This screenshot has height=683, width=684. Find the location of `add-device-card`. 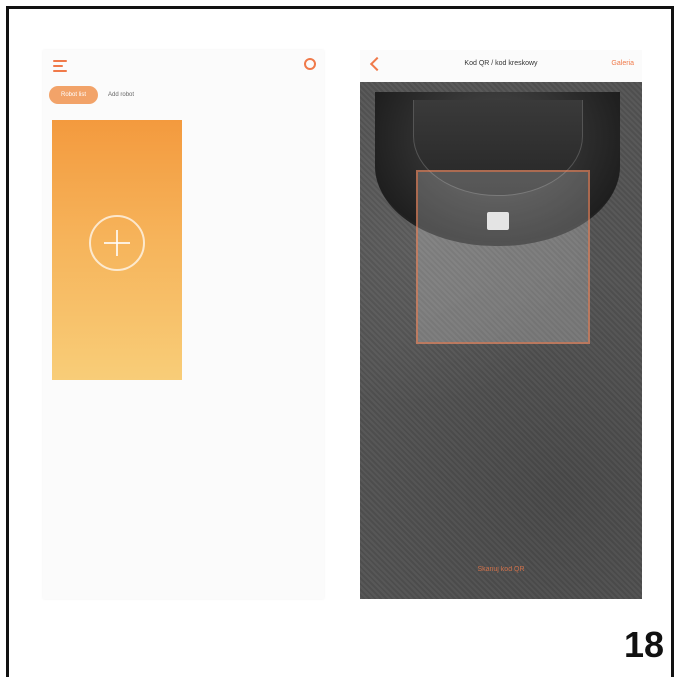

add-device-card is located at coordinates (117, 250).